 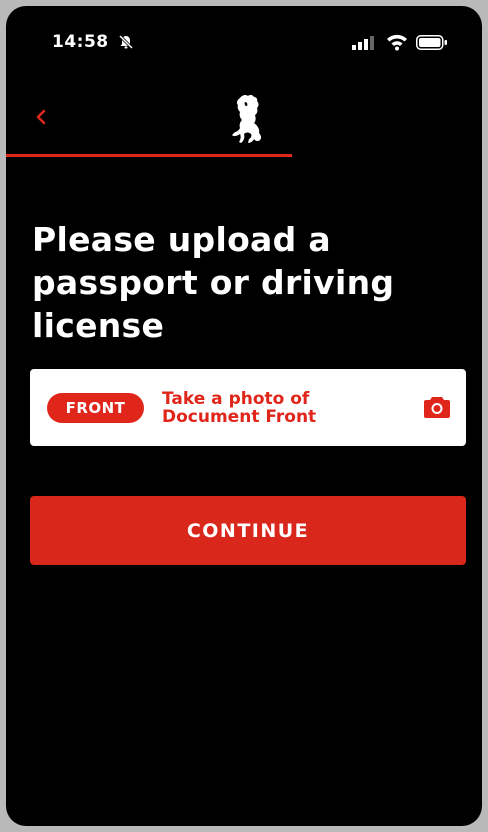 What do you see at coordinates (239, 417) in the screenshot?
I see `upload-label-line2: Document Front` at bounding box center [239, 417].